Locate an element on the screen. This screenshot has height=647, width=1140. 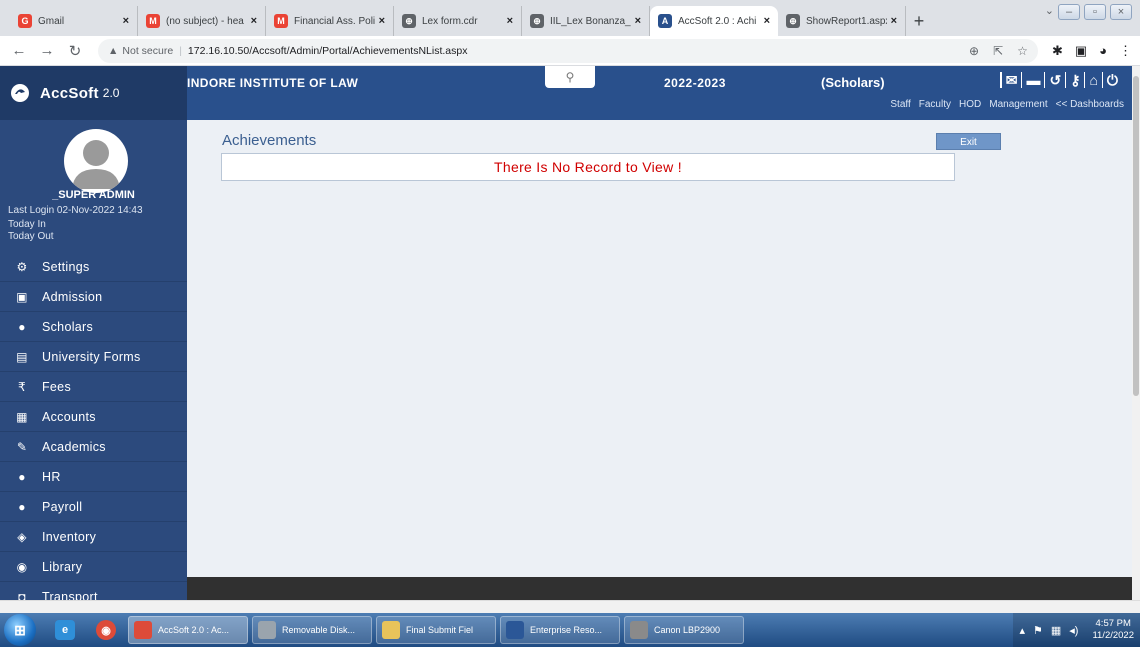
sidebar-item-transport: ◘ Transport is located at coordinates (93, 591).